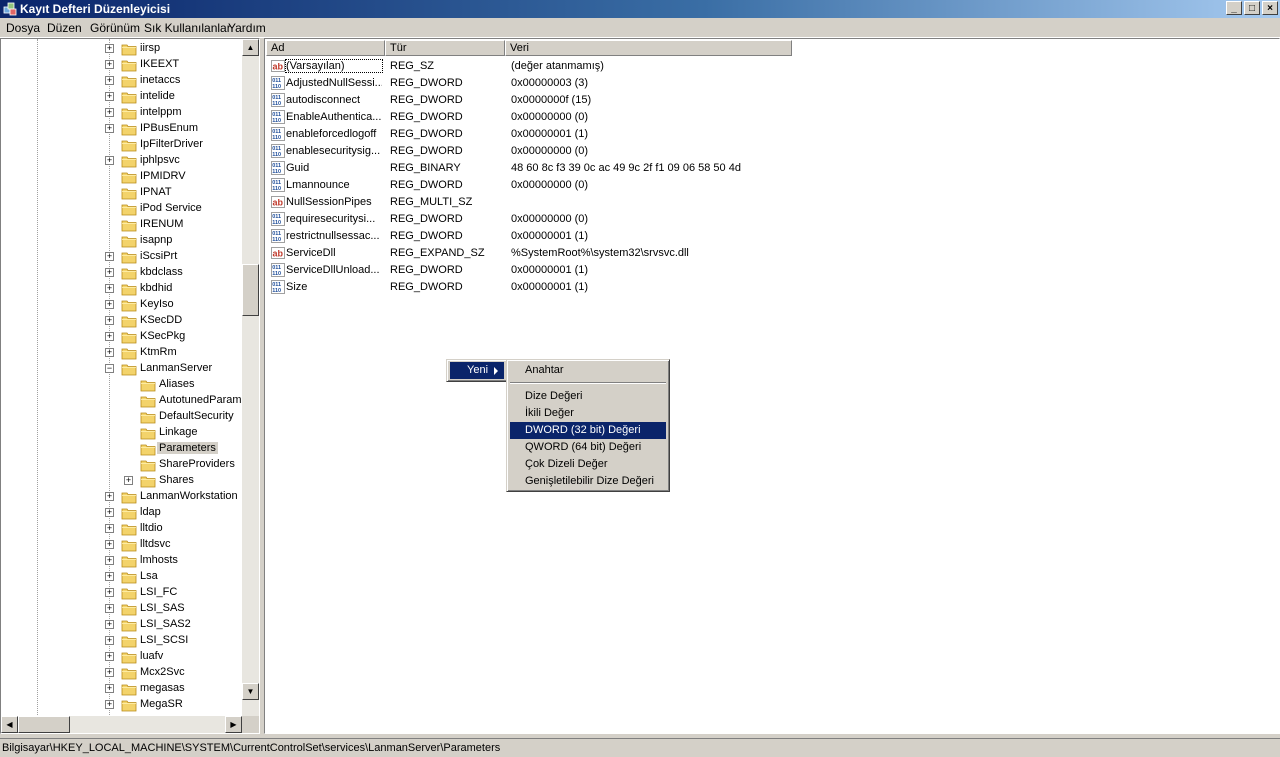  Describe the element at coordinates (648, 48) in the screenshot. I see `column-header-data: Veri` at that location.